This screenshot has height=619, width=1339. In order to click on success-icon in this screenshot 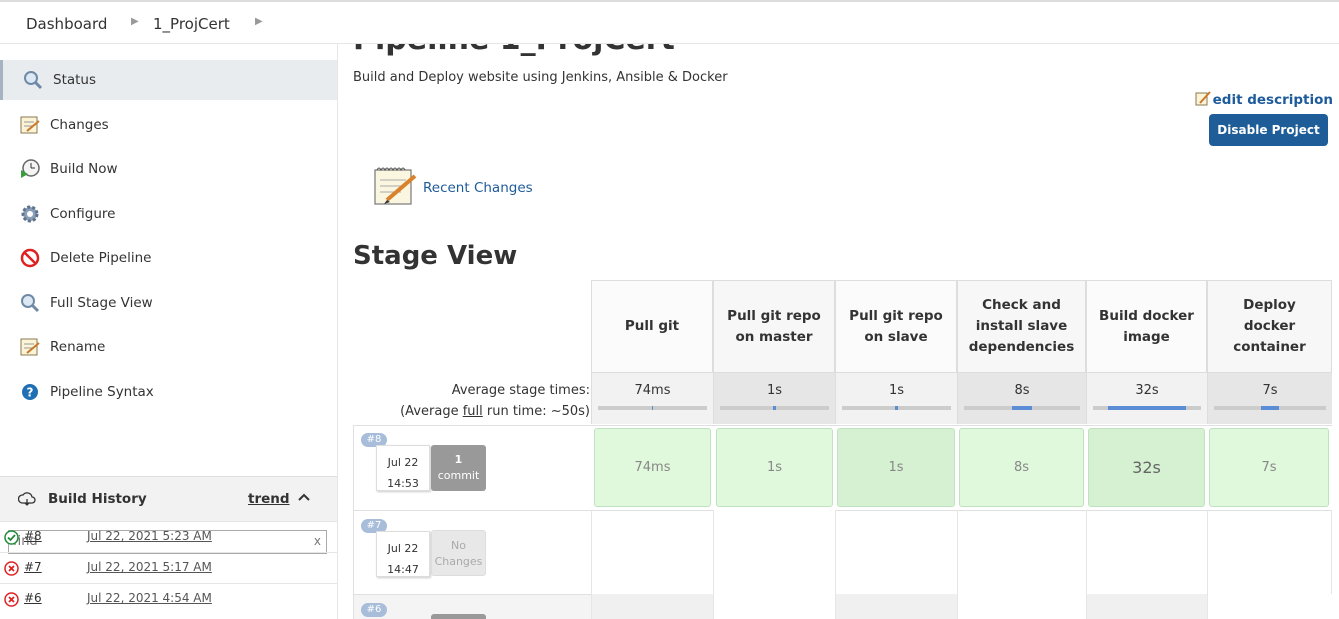, I will do `click(11, 537)`.